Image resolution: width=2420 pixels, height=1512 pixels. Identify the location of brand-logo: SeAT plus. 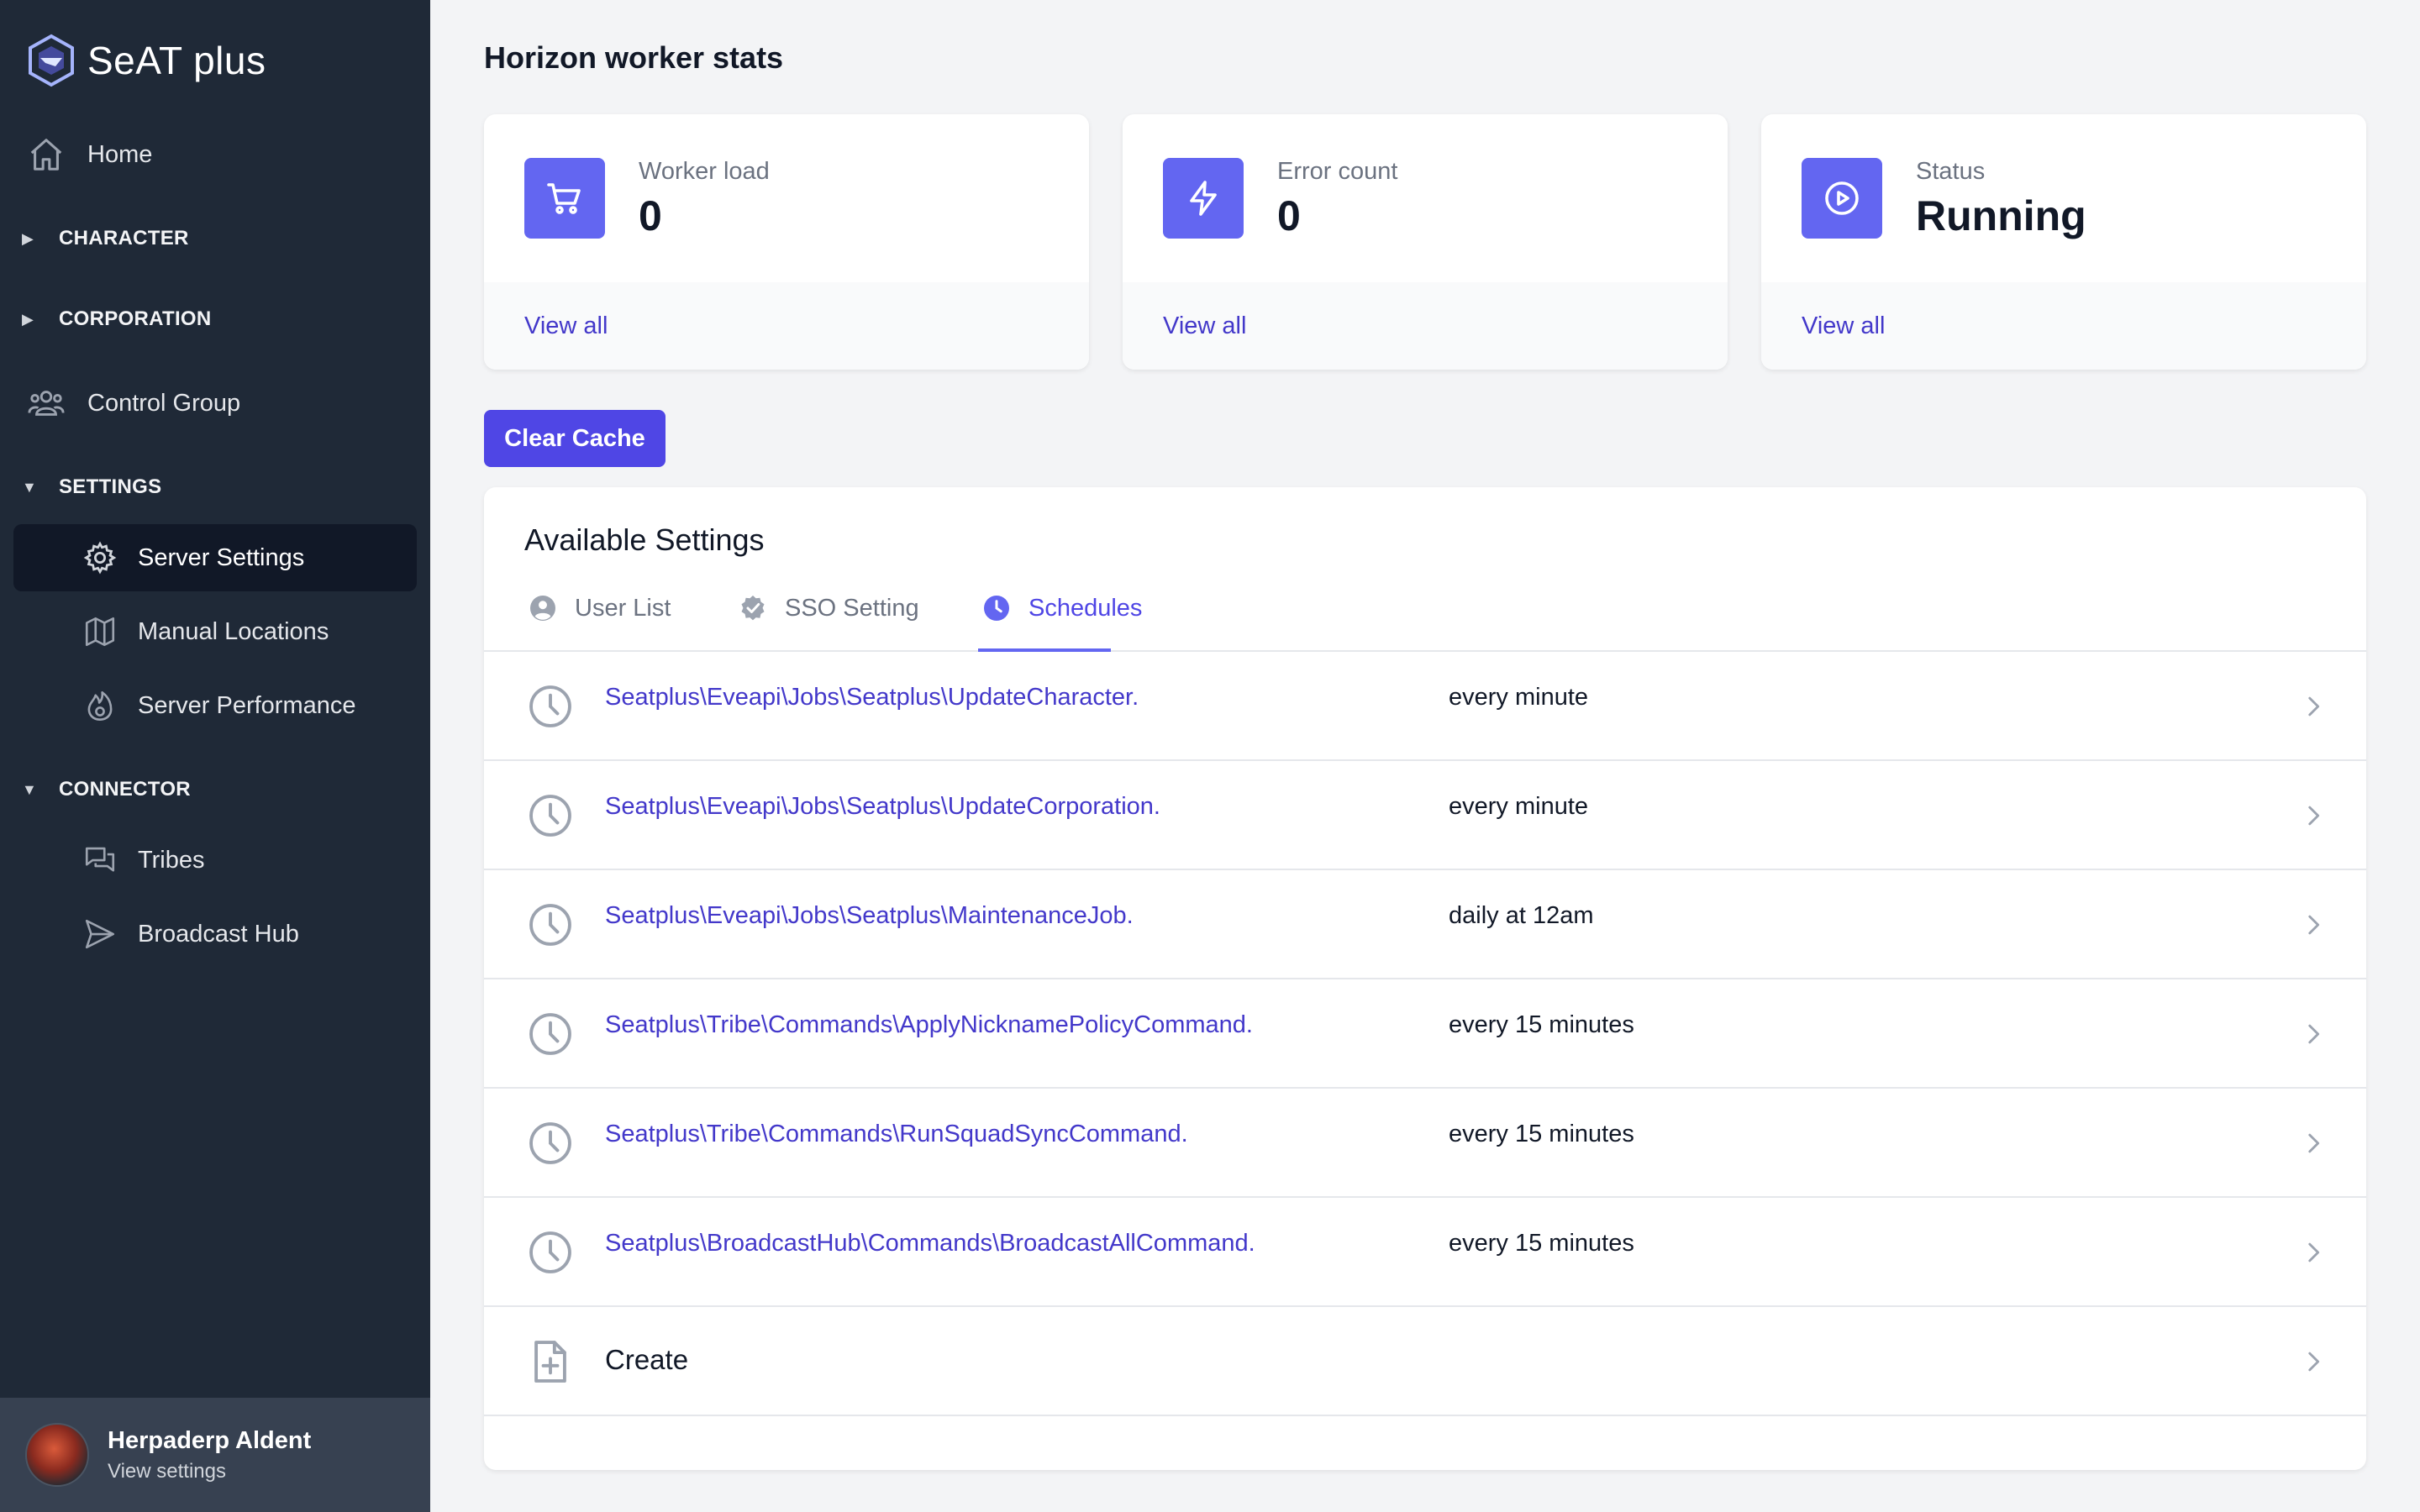
(146, 60).